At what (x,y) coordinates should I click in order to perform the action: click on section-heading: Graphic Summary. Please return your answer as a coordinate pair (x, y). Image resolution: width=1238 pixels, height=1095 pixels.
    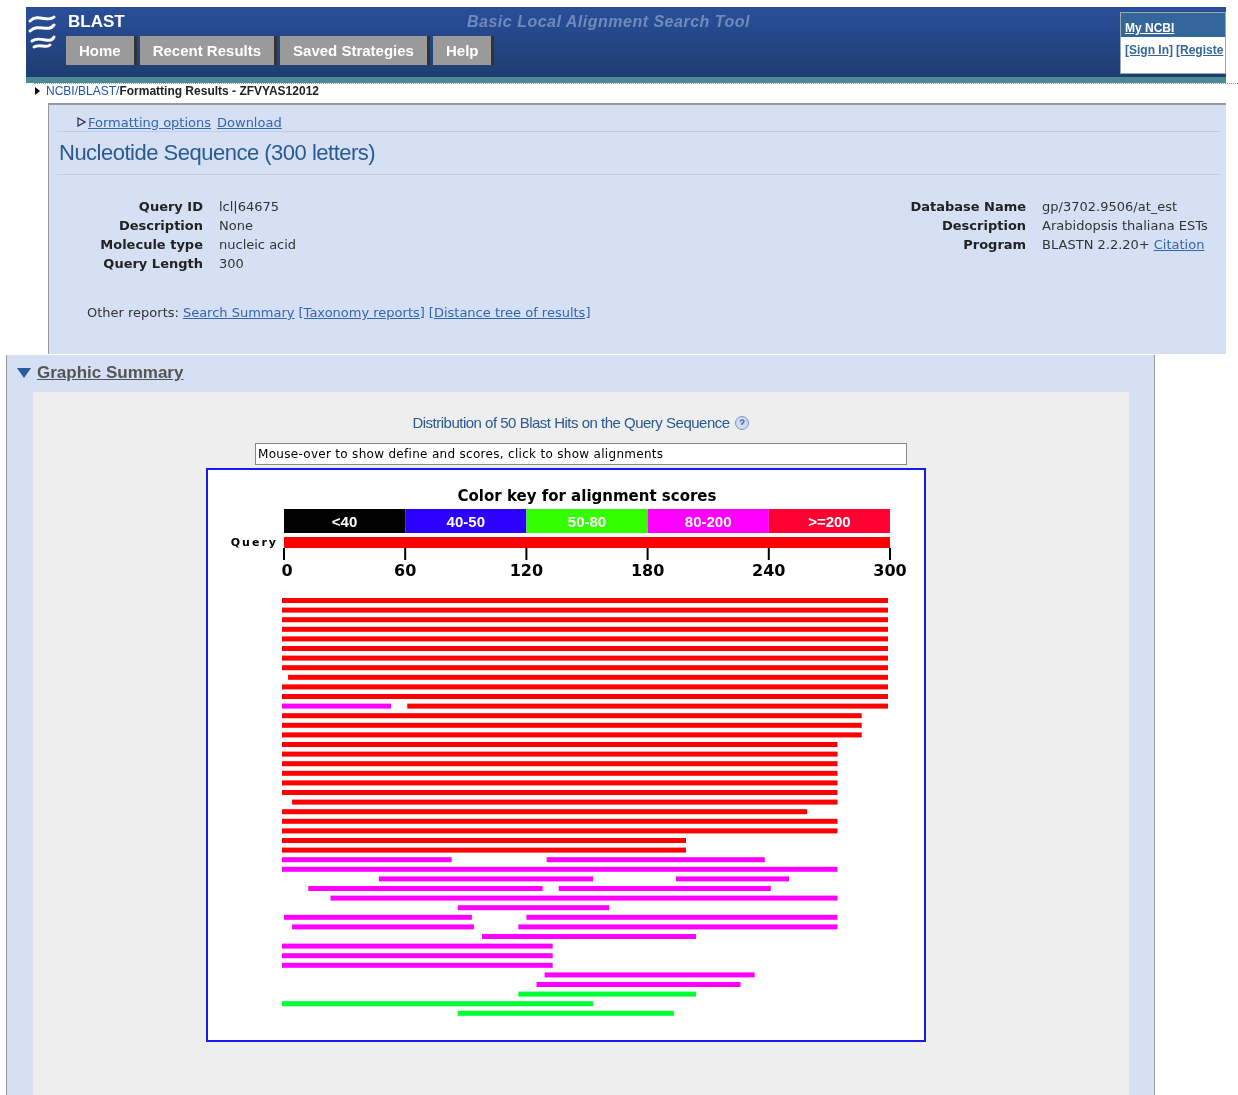
    Looking at the image, I should click on (110, 373).